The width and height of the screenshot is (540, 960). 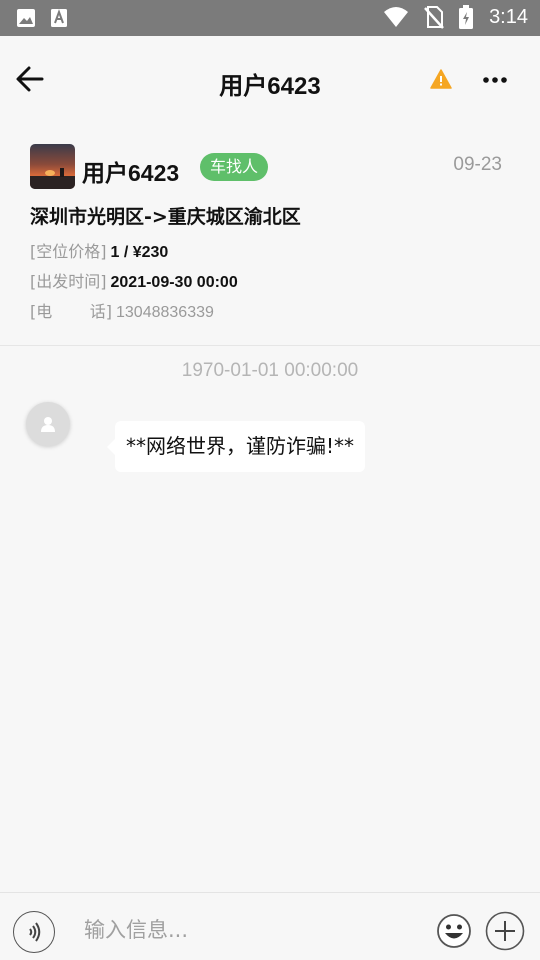 What do you see at coordinates (270, 18) in the screenshot?
I see `status-bar: 3:14` at bounding box center [270, 18].